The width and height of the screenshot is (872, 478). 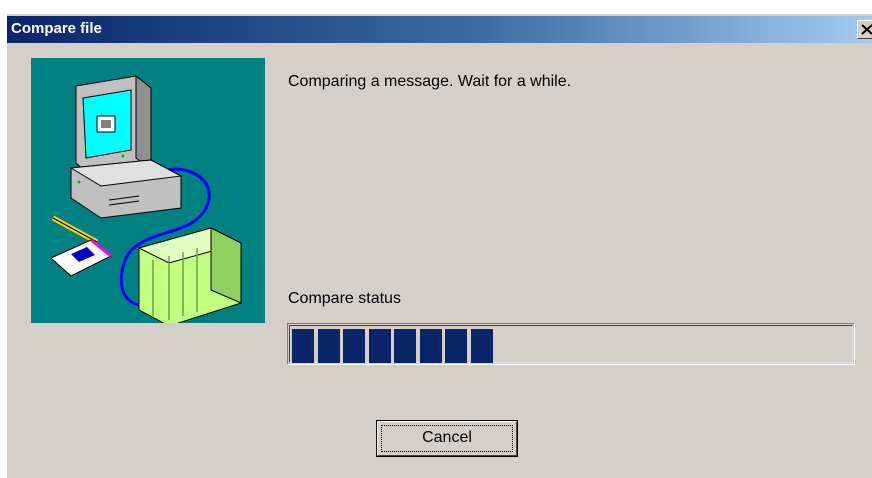 I want to click on progress-bar-inner, so click(x=571, y=344).